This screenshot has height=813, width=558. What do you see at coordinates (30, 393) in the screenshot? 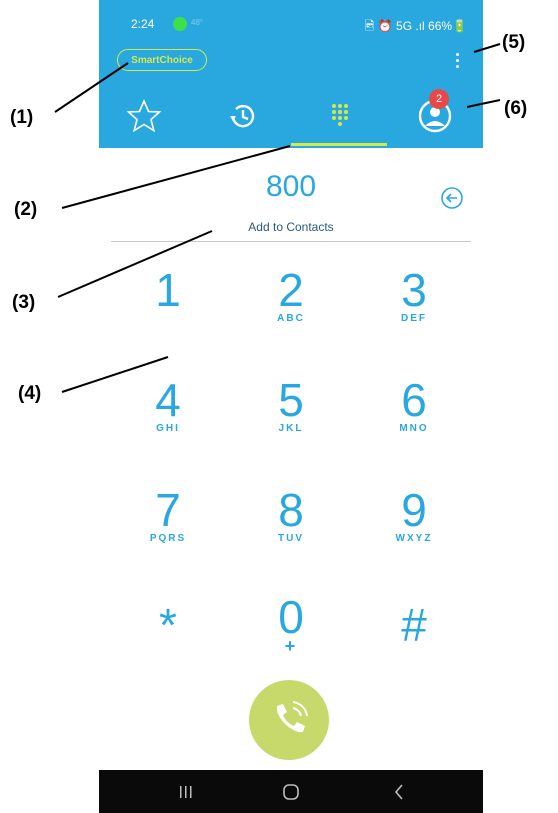
I see `callout-4: (4)` at bounding box center [30, 393].